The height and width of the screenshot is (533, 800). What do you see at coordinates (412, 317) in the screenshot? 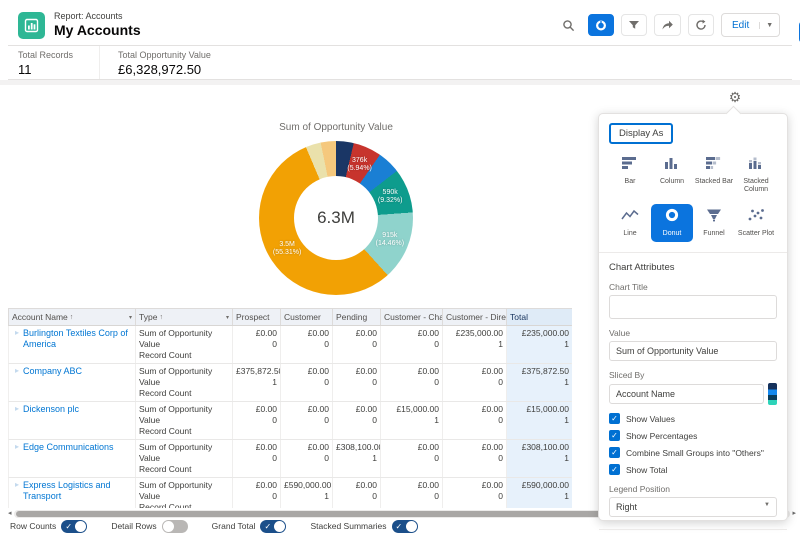
I see `column-header: Customer - Channel` at bounding box center [412, 317].